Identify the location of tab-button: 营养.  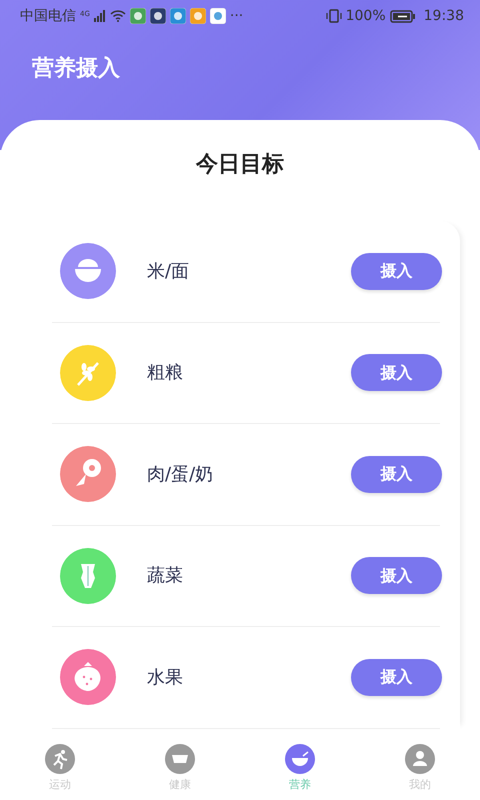
(300, 770).